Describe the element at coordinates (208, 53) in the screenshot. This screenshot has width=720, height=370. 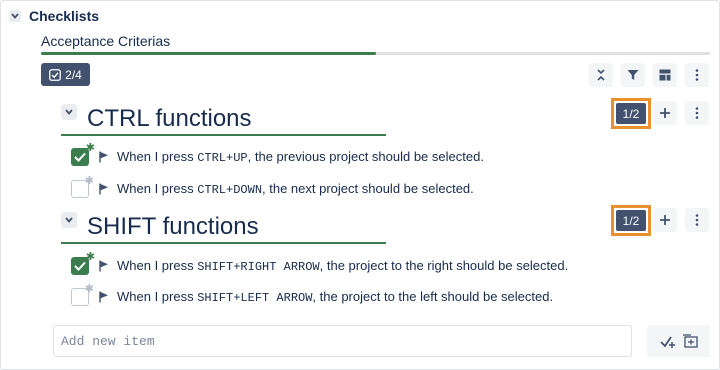
I see `progress-fill` at that location.